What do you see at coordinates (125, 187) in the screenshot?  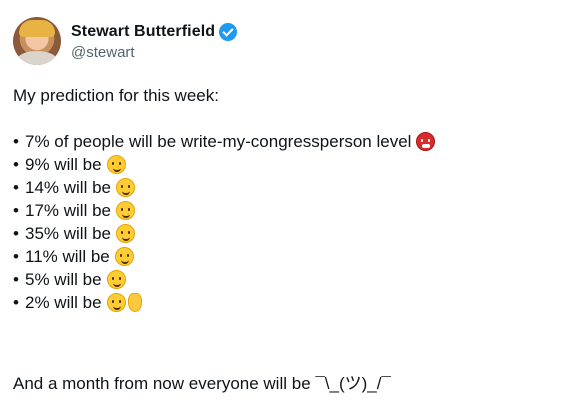 I see `eye-roll-face-icon` at bounding box center [125, 187].